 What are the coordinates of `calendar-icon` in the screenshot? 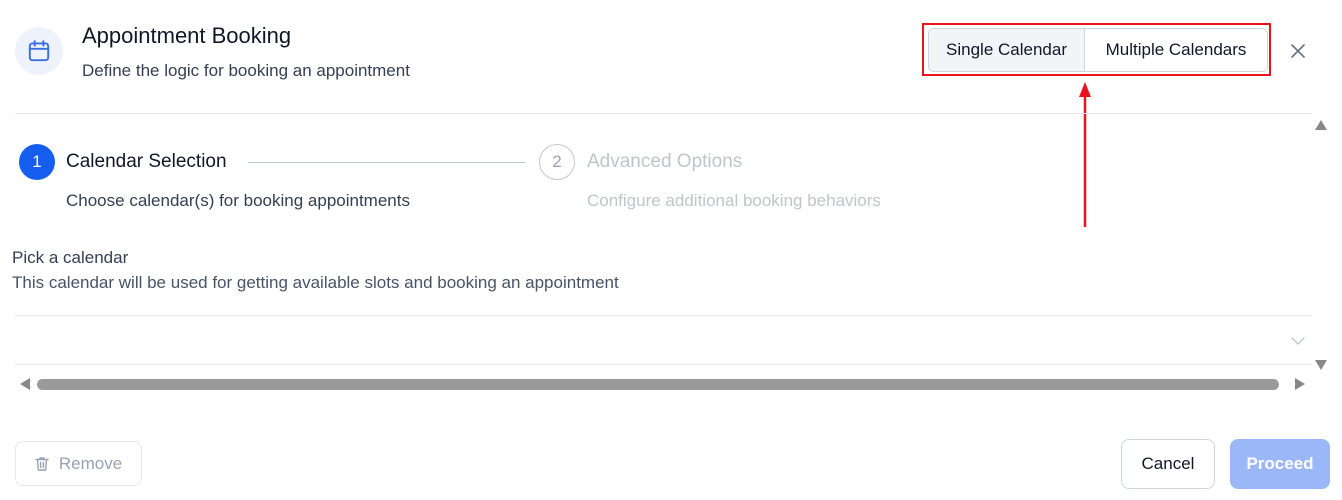 It's located at (39, 51).